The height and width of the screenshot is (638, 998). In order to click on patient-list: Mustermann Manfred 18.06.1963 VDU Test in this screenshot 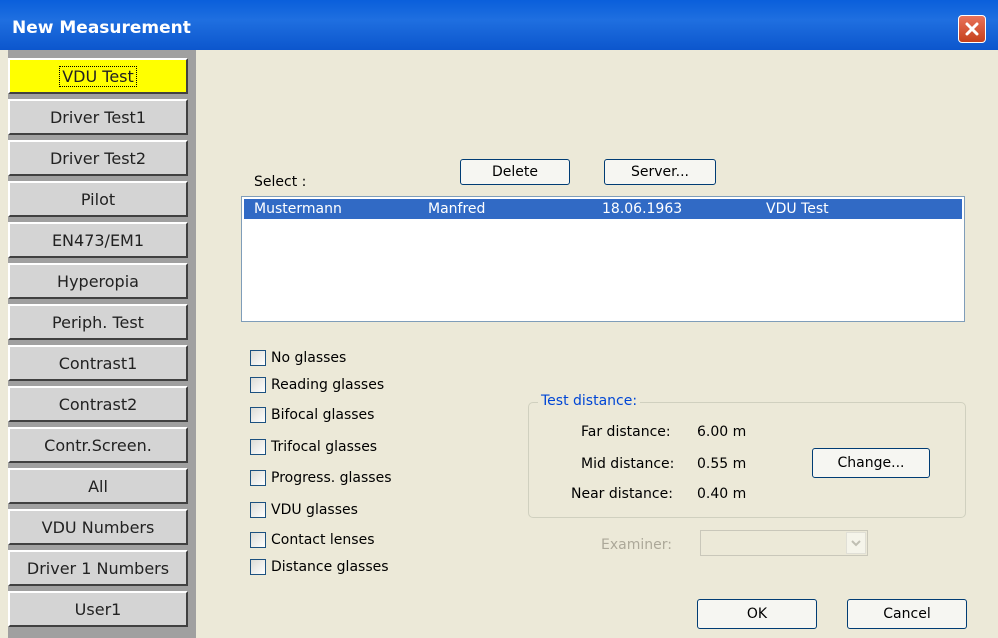, I will do `click(603, 259)`.